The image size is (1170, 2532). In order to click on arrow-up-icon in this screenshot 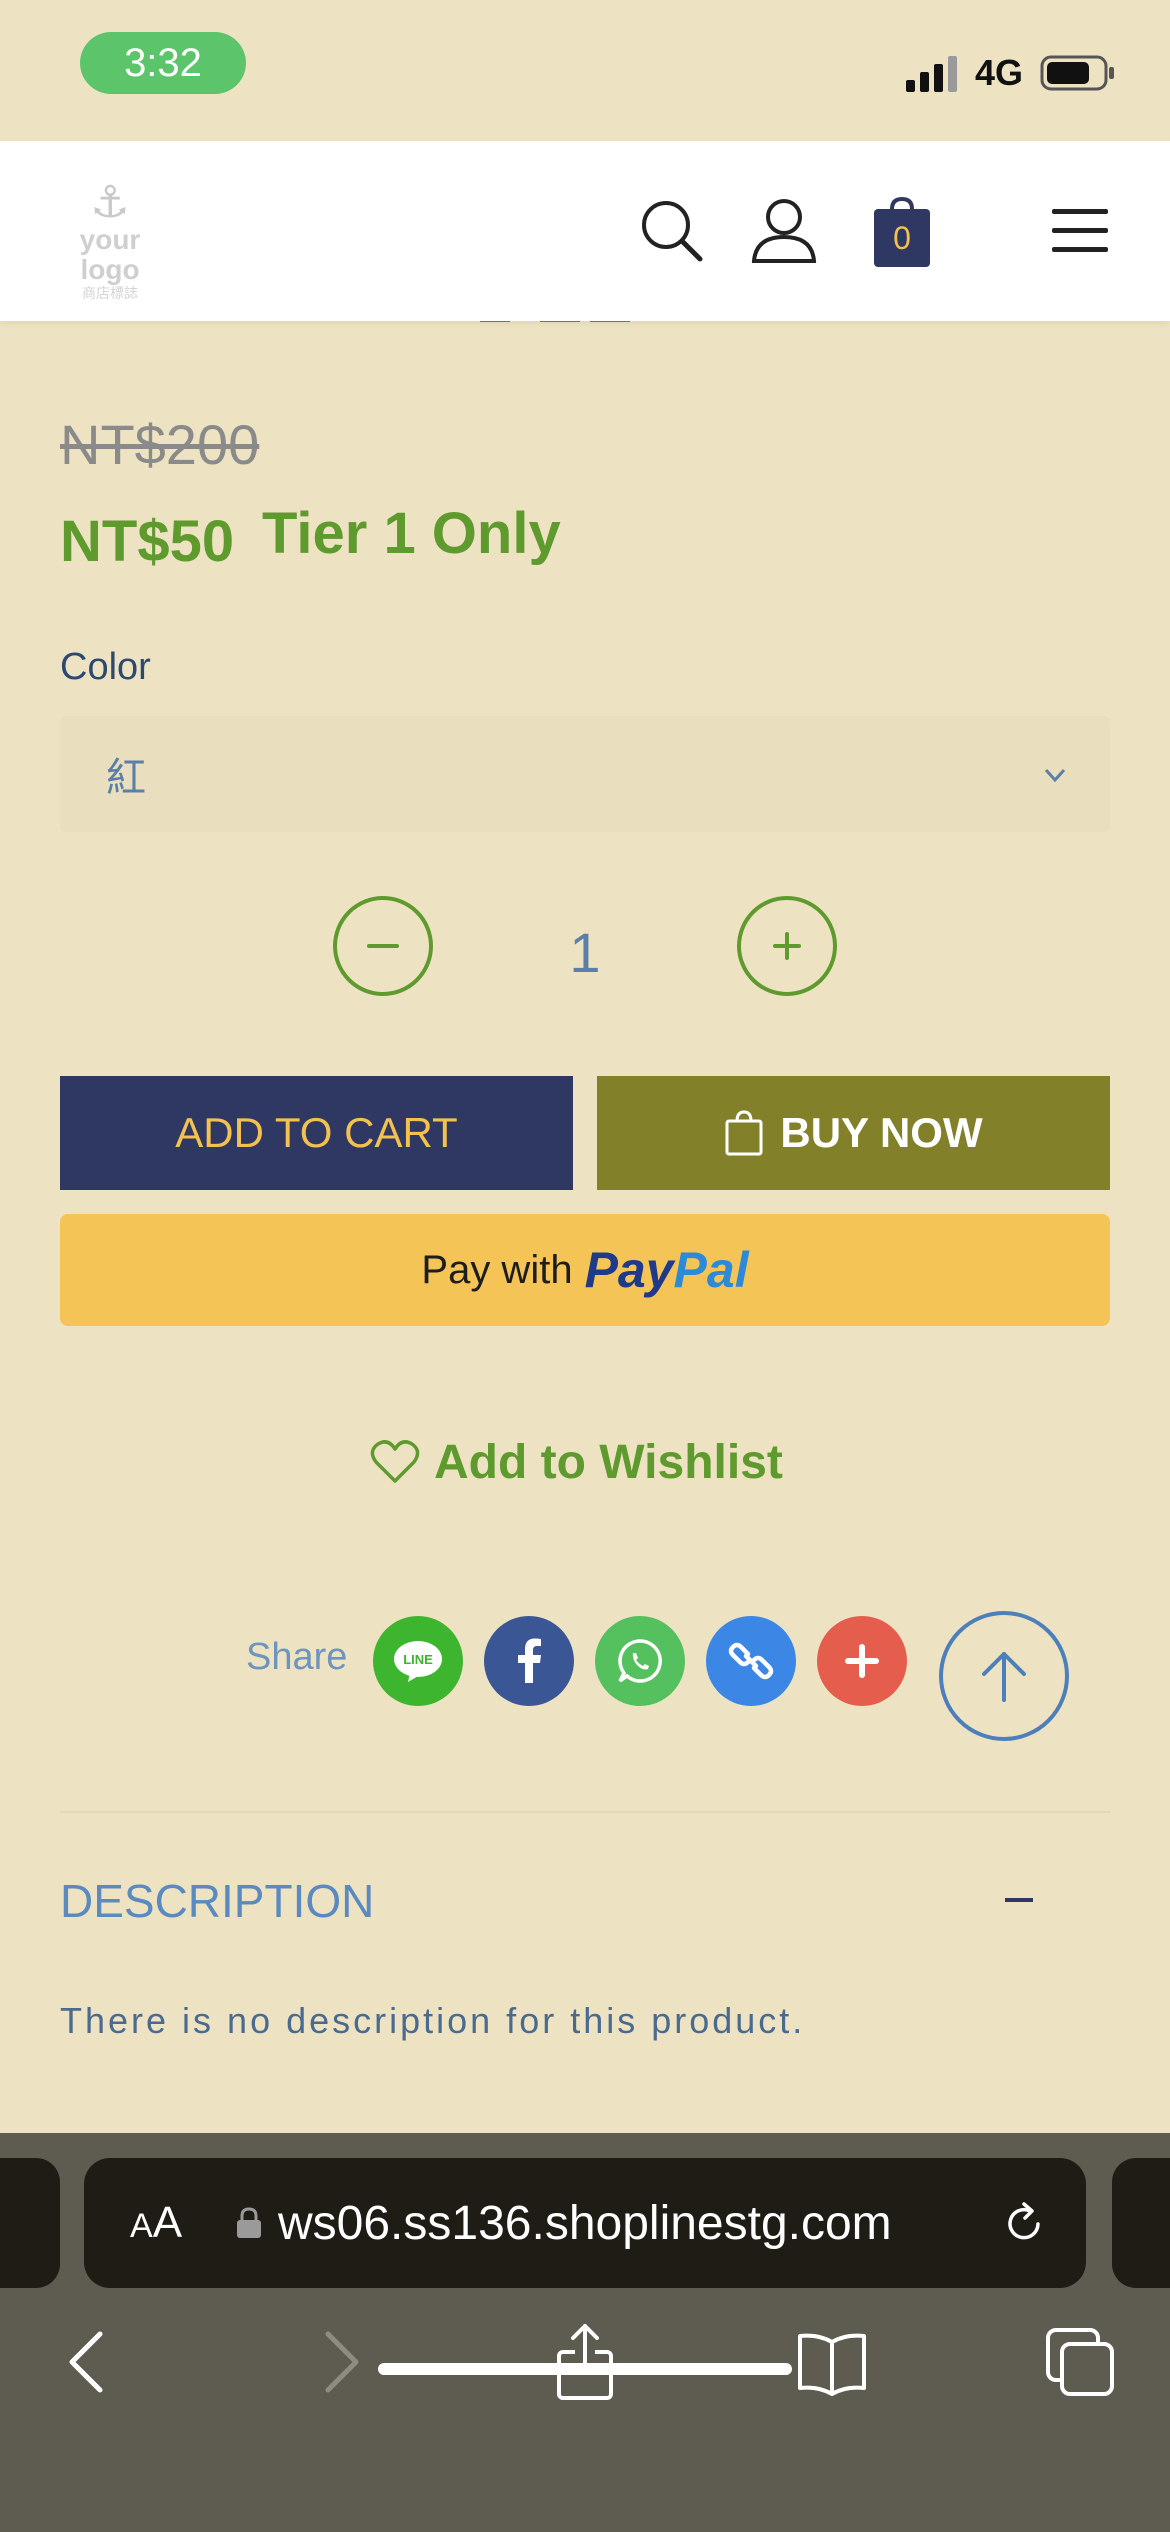, I will do `click(1004, 1677)`.